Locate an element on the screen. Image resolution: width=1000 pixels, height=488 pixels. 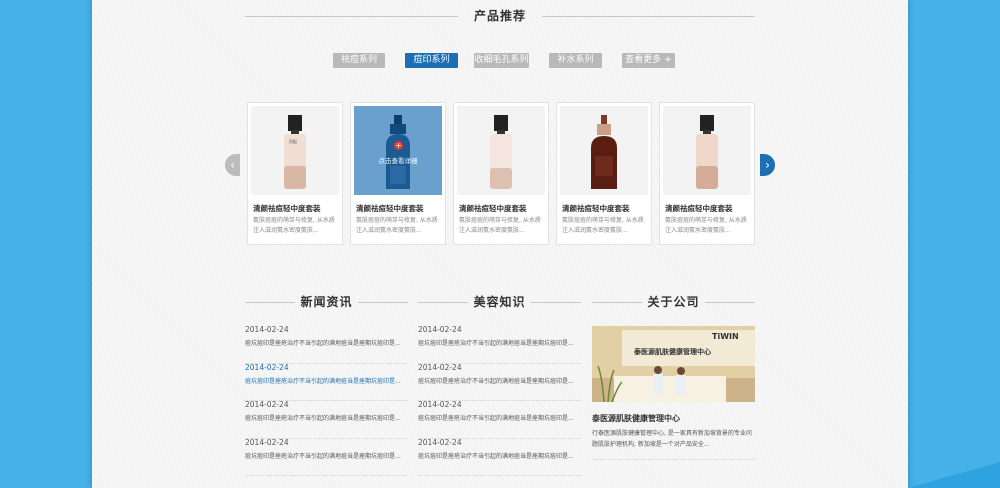
chevron-left-icon: ‹ is located at coordinates (232, 165).